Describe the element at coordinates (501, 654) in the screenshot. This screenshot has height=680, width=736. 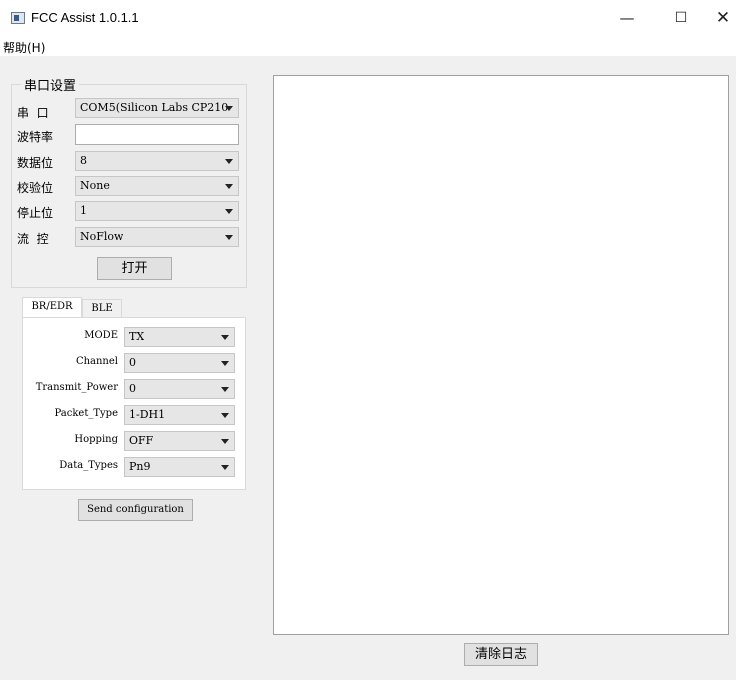
I see `clear-log-button: 清除日志` at that location.